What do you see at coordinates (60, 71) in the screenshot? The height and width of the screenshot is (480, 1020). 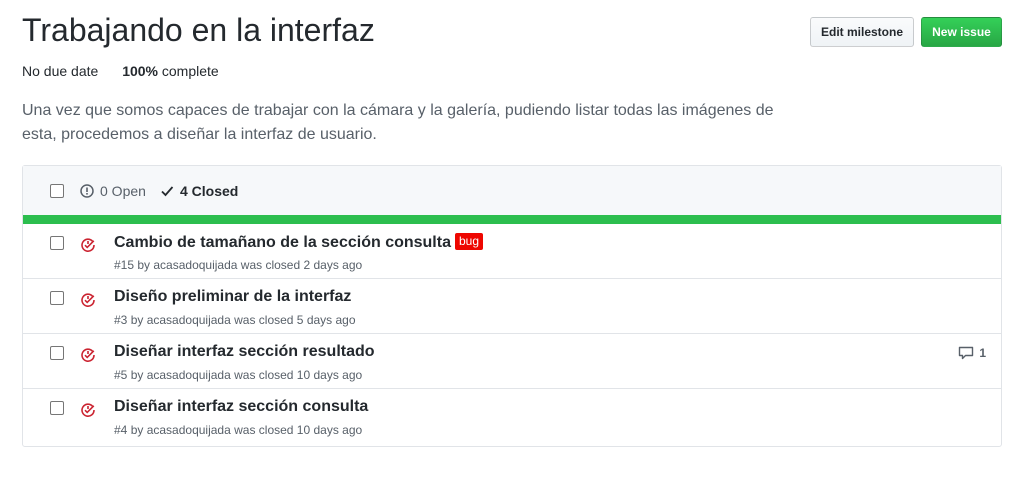 I see `due-date: No due date` at bounding box center [60, 71].